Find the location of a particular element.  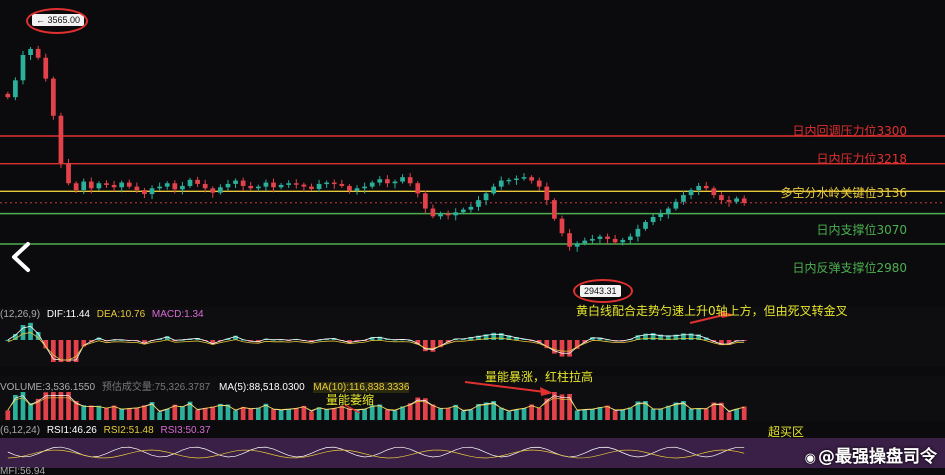

back-button is located at coordinates (22, 257).